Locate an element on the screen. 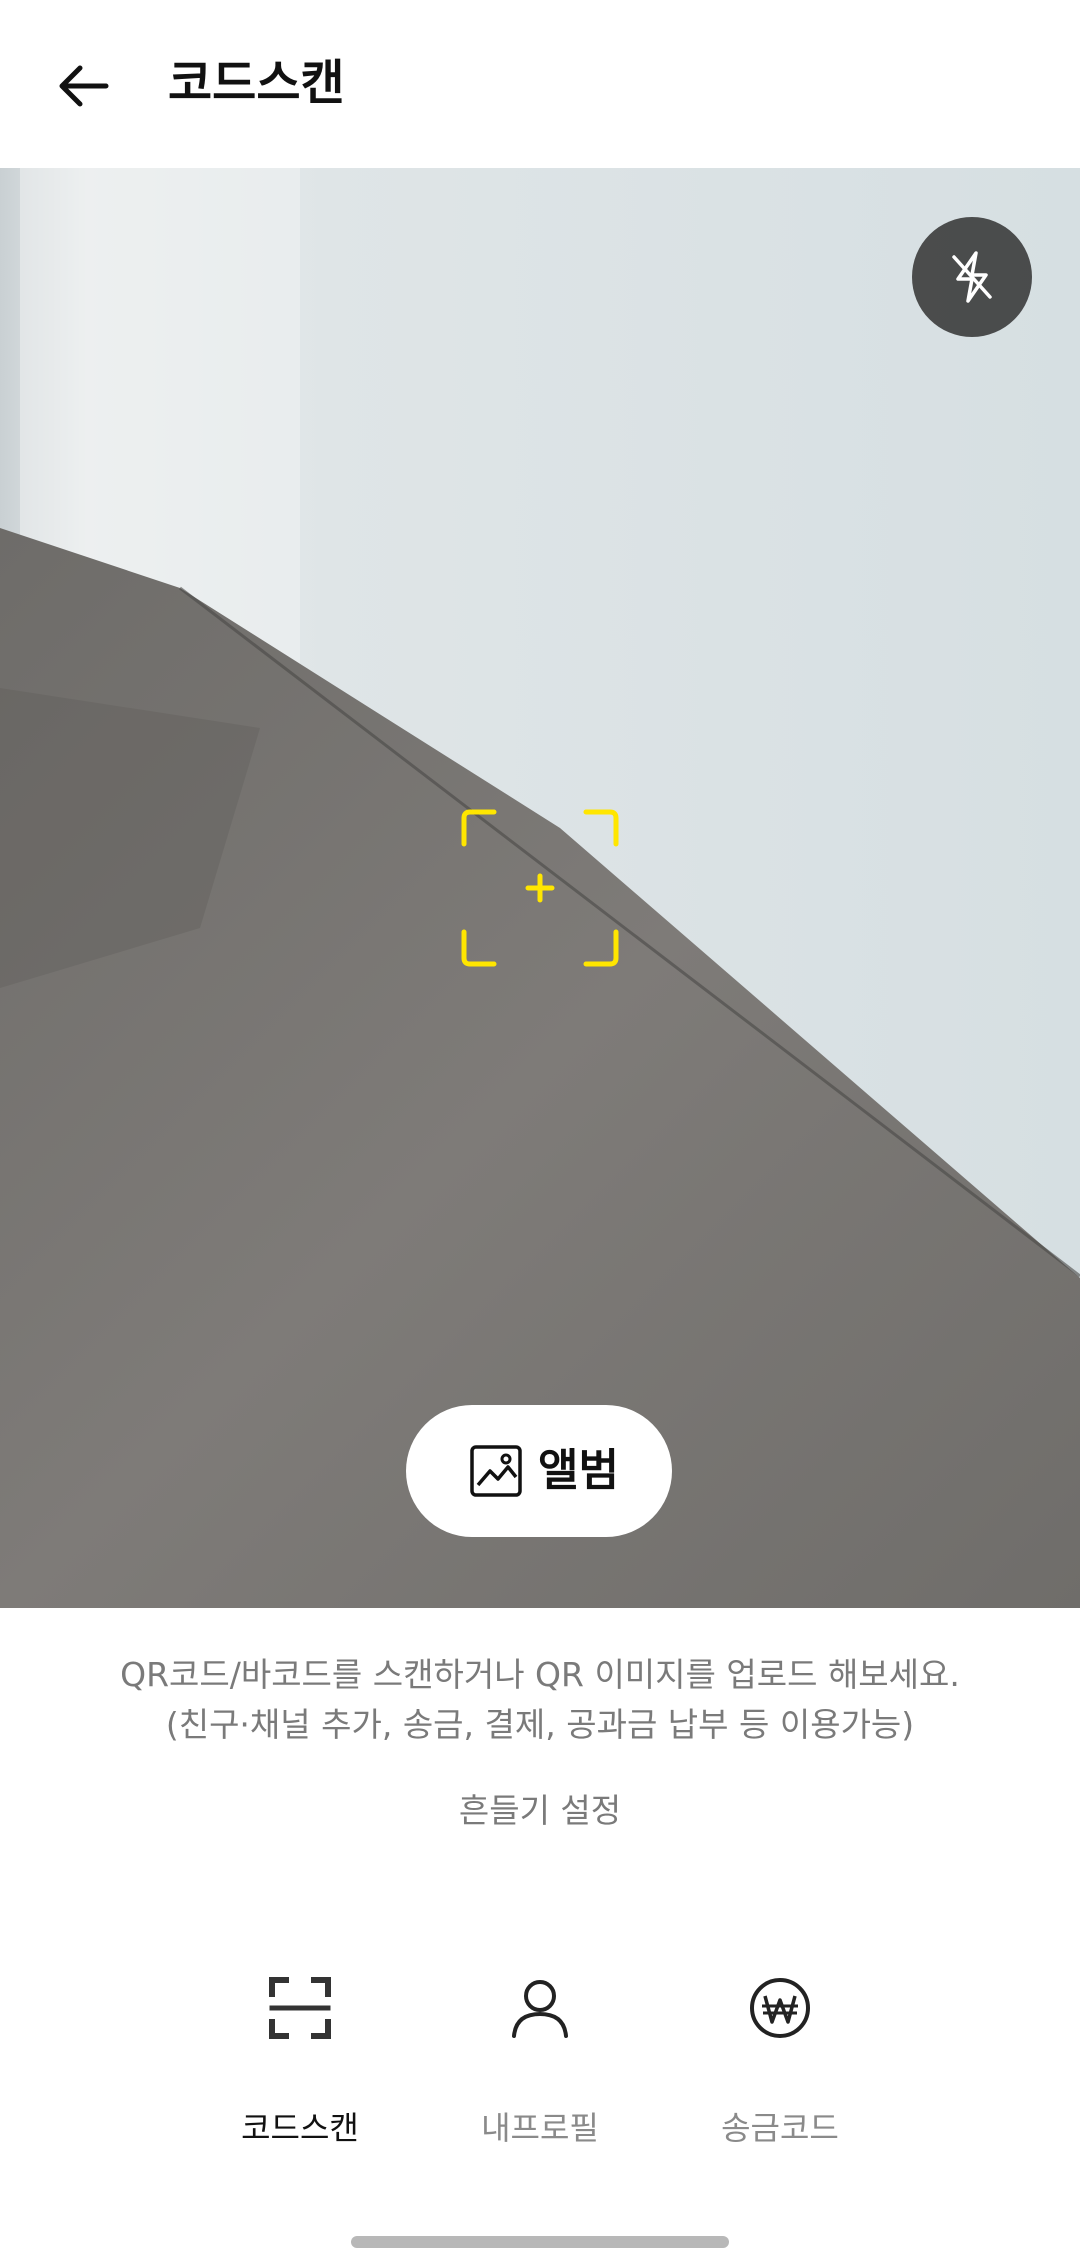 This screenshot has height=2264, width=1080. won-icon is located at coordinates (780, 2008).